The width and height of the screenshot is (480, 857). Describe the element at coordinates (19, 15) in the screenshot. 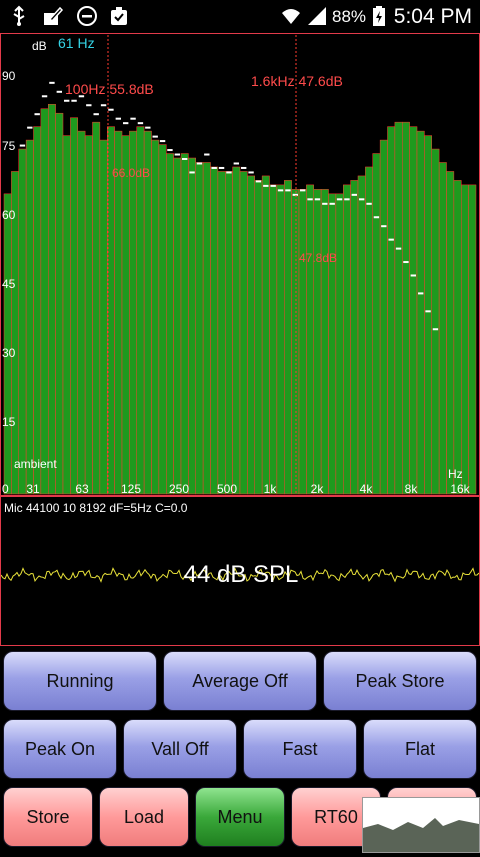

I see `usb-icon` at that location.